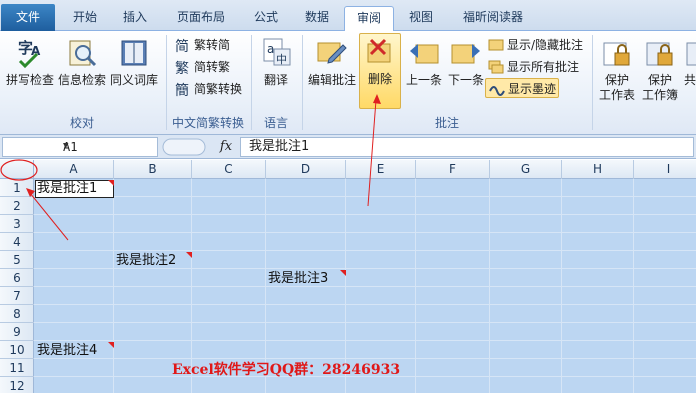  I want to click on select-all-highlight-circle, so click(19, 170).